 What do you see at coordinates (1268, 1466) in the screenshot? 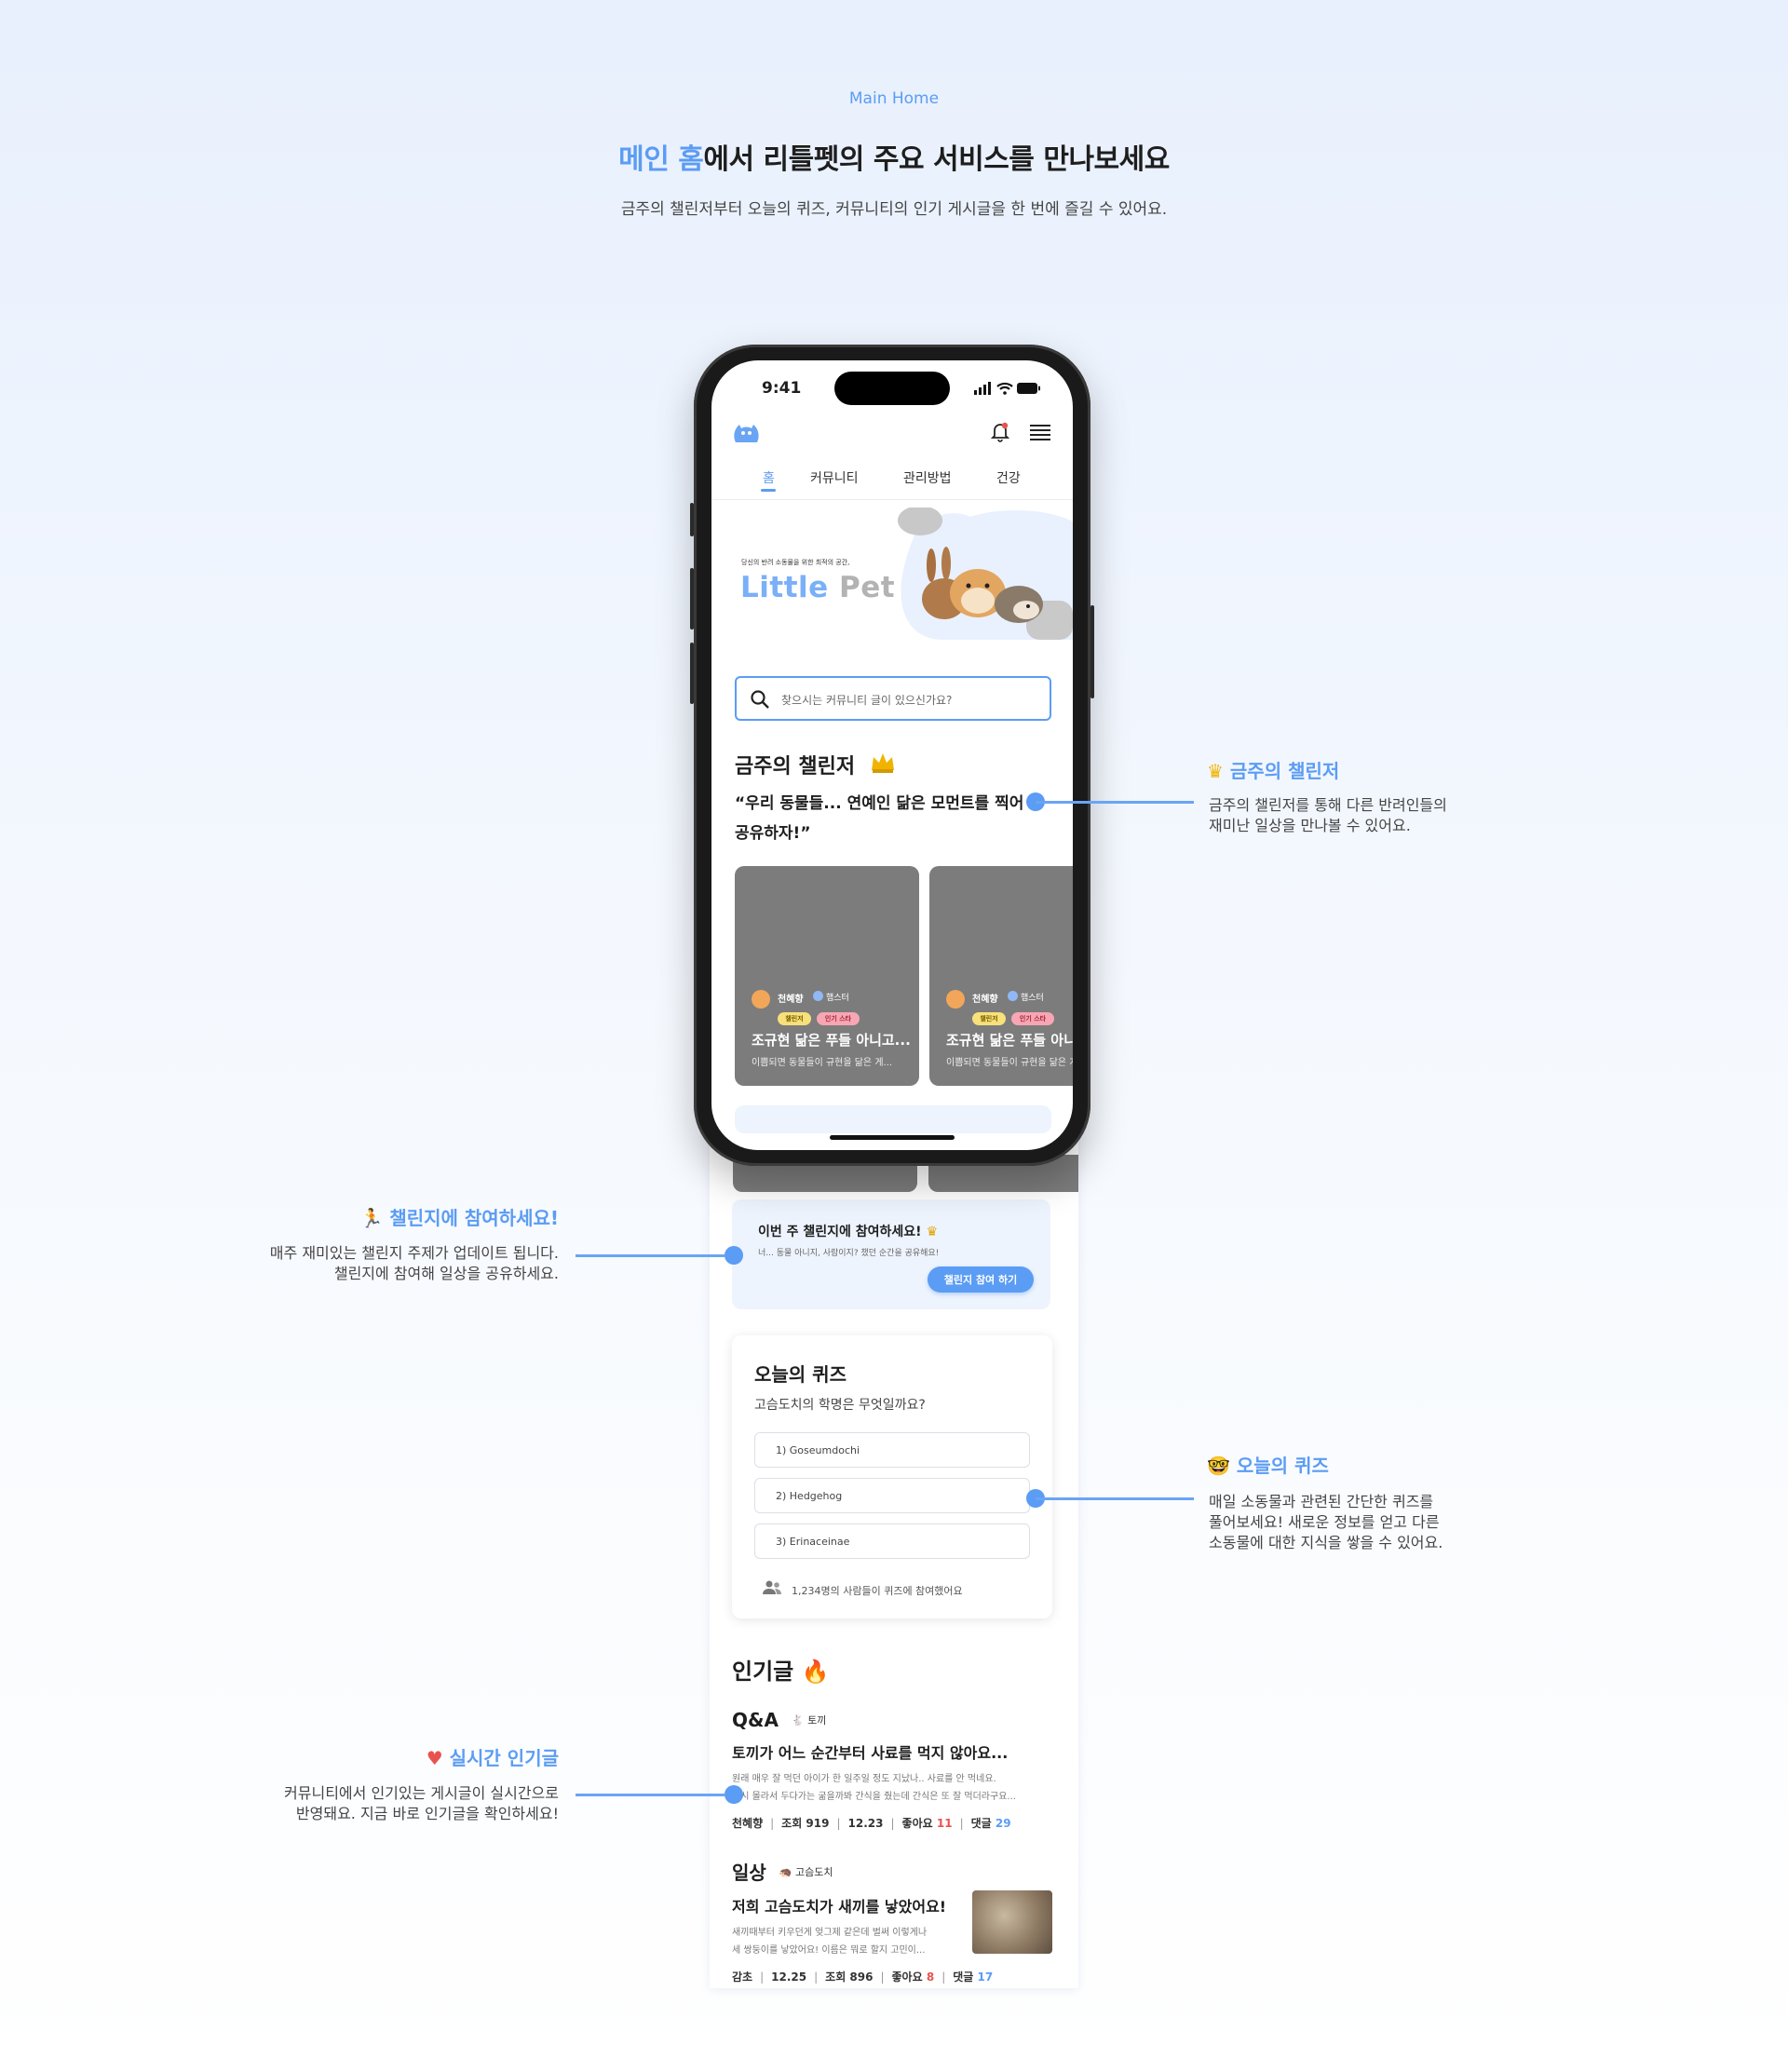
I see `annotation-quiz-title: 🤓 오늘의 퀴즈` at bounding box center [1268, 1466].